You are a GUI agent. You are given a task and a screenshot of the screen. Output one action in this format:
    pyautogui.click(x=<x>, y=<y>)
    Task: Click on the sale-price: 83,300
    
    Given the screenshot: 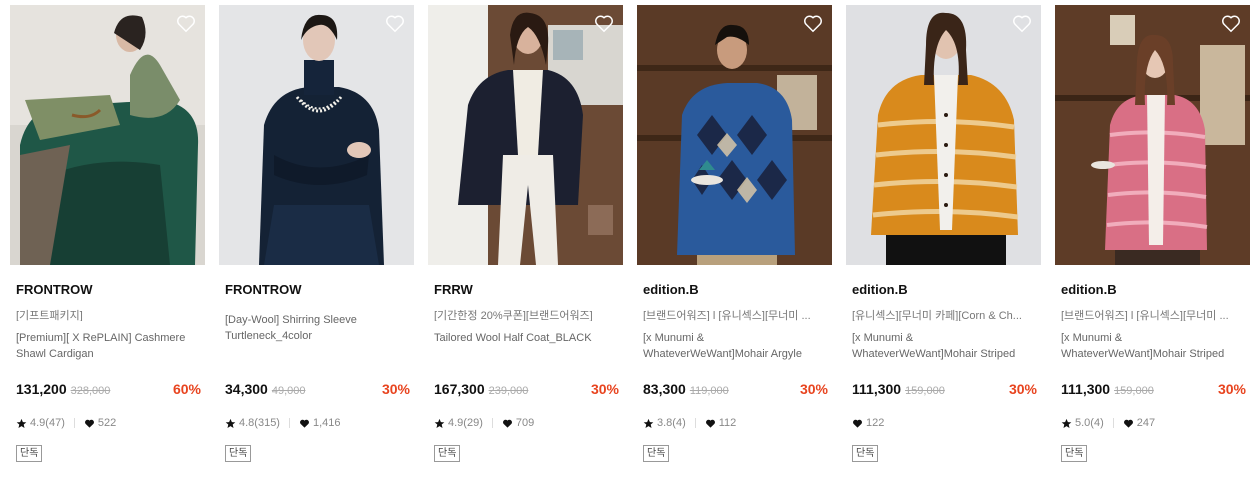 What is the action you would take?
    pyautogui.click(x=664, y=389)
    